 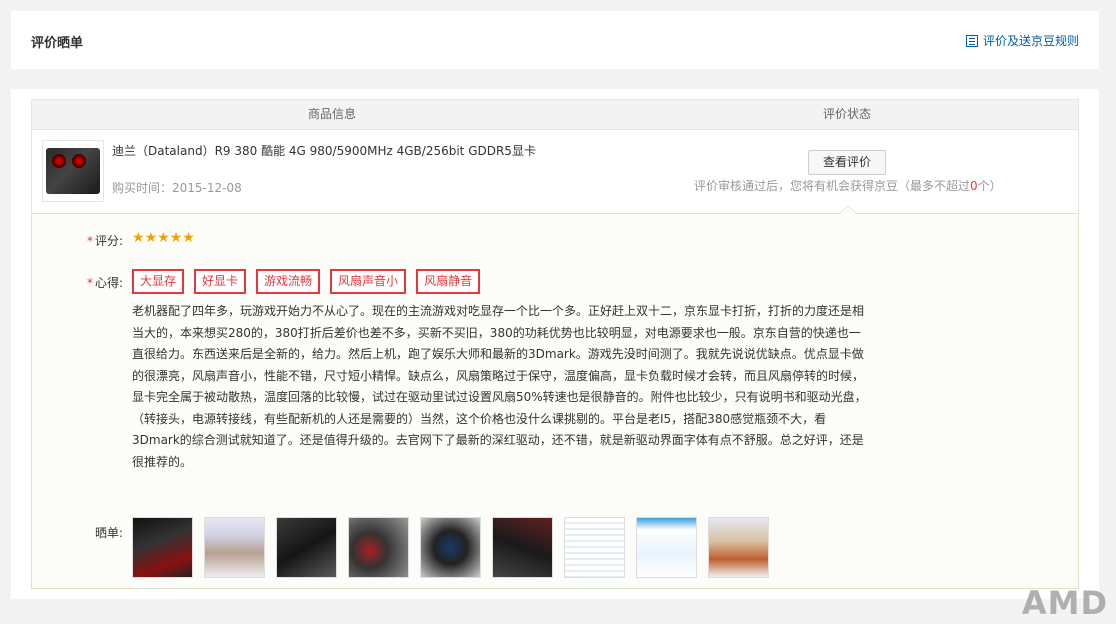 I want to click on reward-note: 评价审核通过后，您将有机会获得京豆（最多不超过0个）, so click(x=848, y=185).